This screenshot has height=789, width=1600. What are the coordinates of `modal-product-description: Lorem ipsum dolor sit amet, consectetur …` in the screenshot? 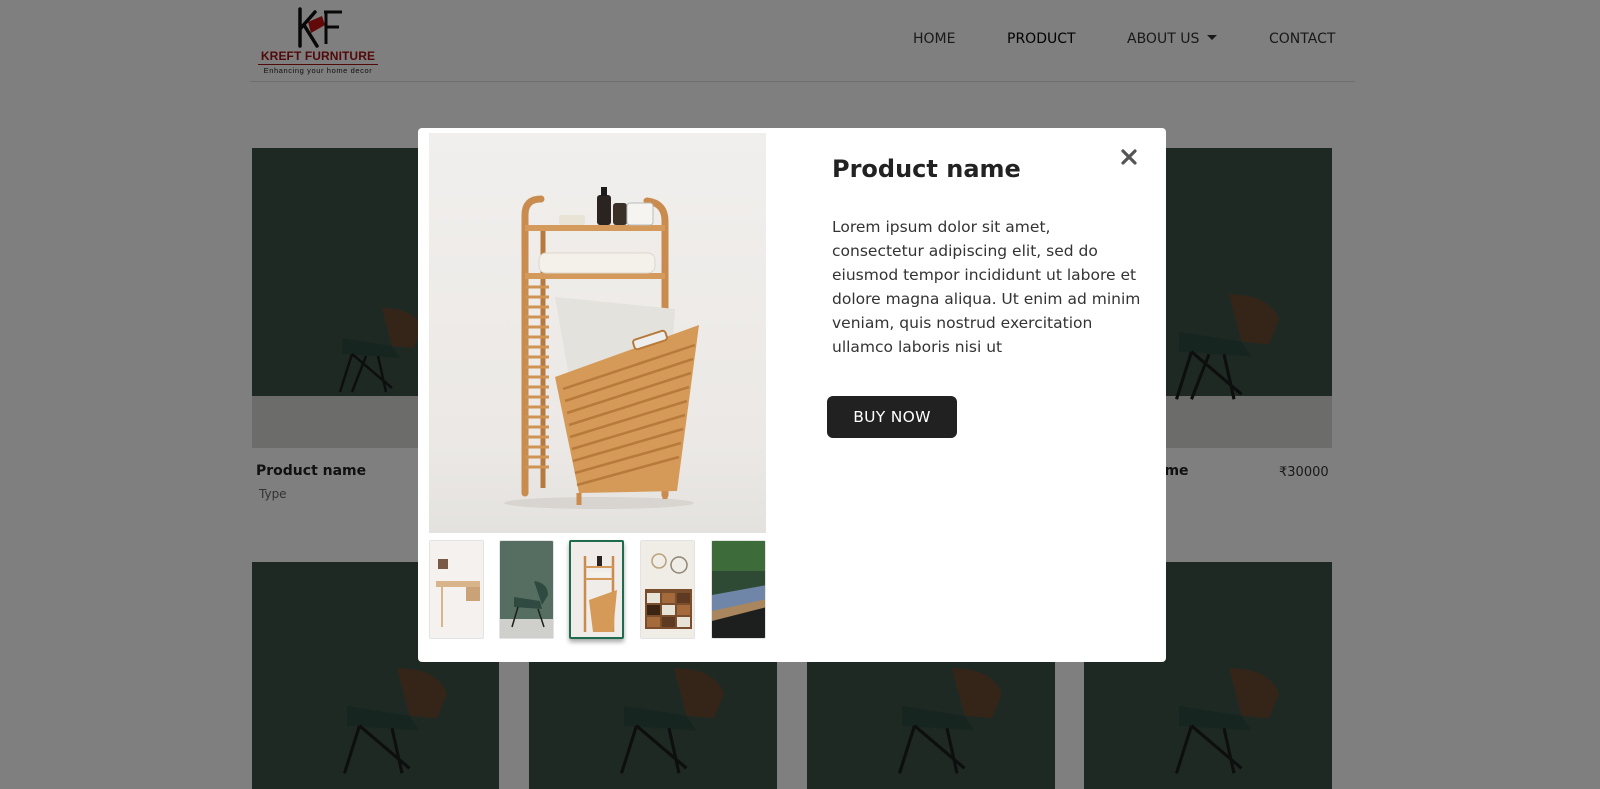 It's located at (986, 287).